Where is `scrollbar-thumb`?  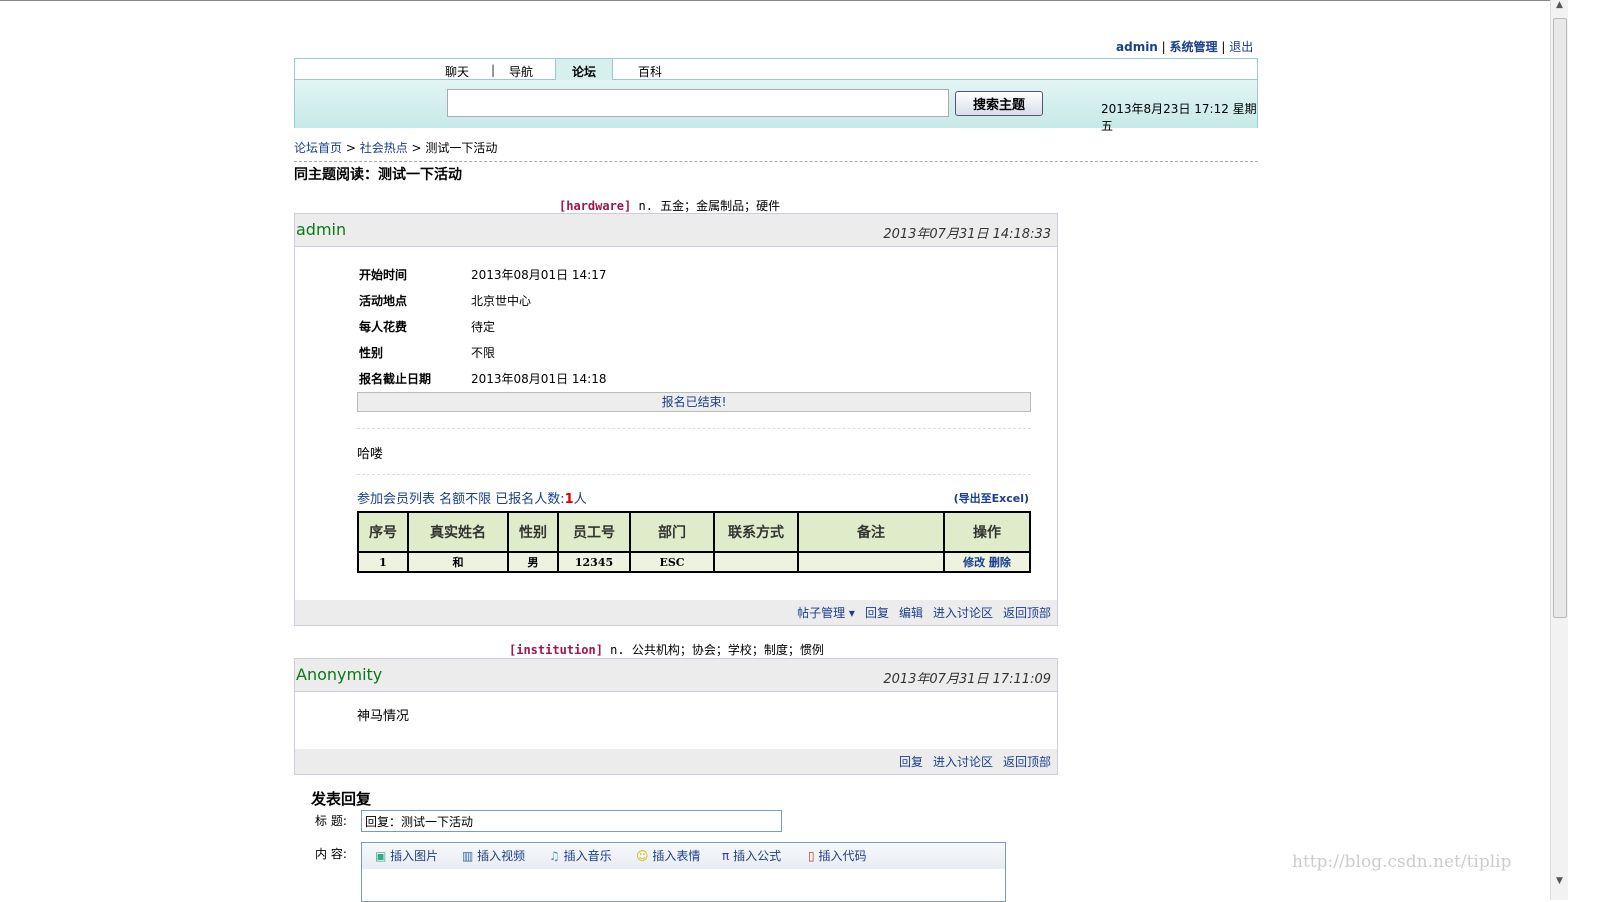
scrollbar-thumb is located at coordinates (1560, 318).